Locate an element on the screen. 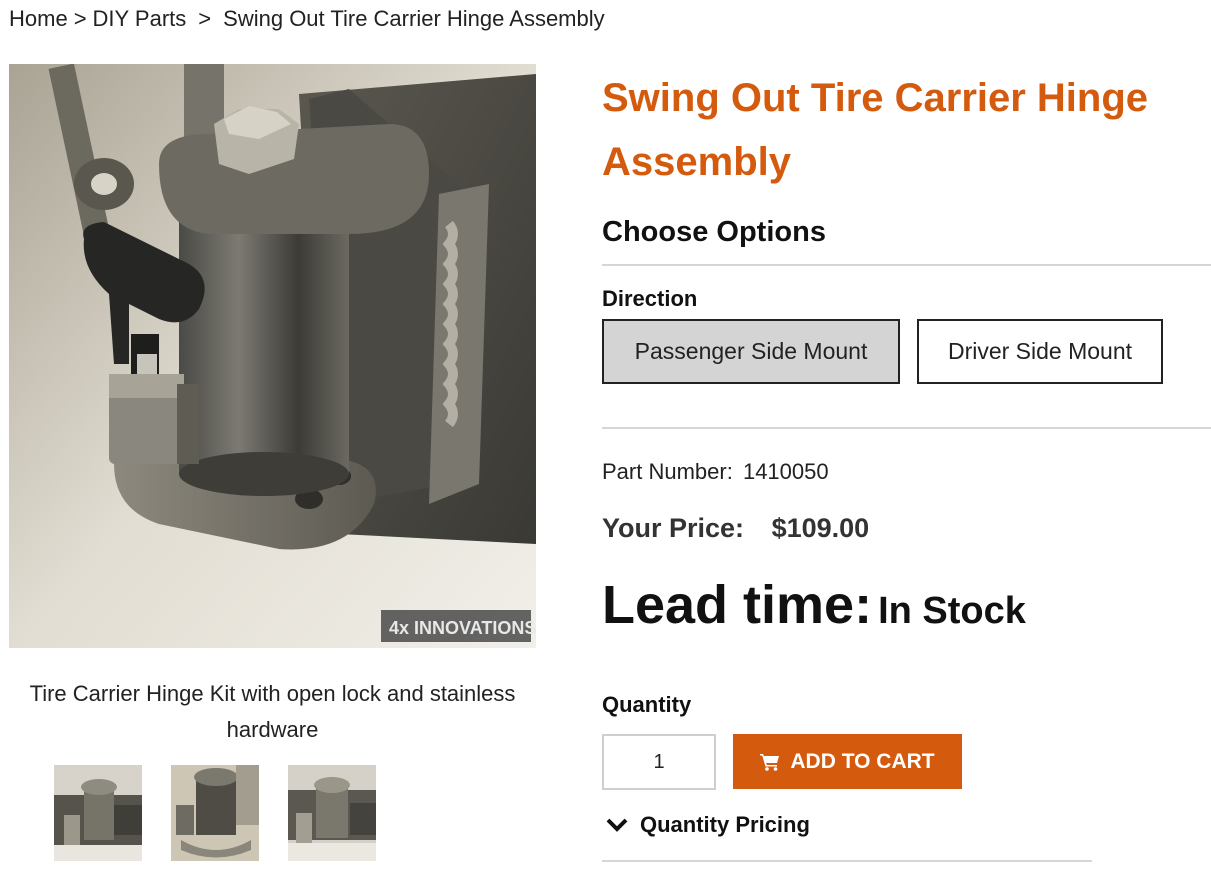 The height and width of the screenshot is (887, 1211). part-number-label: Part Number: is located at coordinates (667, 471).